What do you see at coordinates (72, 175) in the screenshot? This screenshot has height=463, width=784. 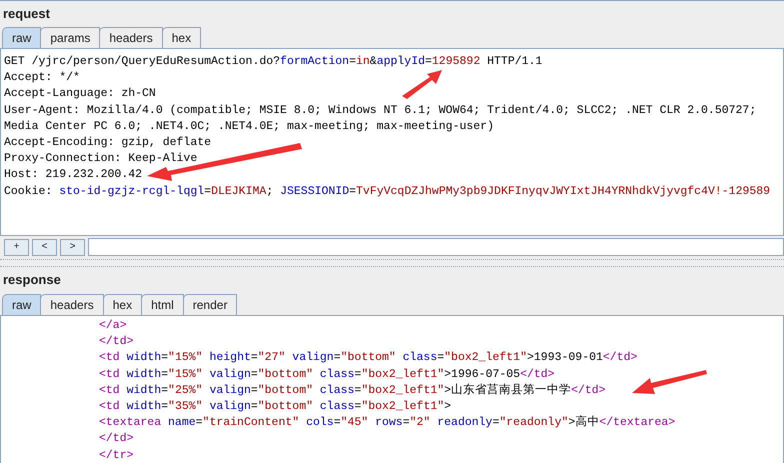 I see `code-line: Host: 219.232.200.42` at bounding box center [72, 175].